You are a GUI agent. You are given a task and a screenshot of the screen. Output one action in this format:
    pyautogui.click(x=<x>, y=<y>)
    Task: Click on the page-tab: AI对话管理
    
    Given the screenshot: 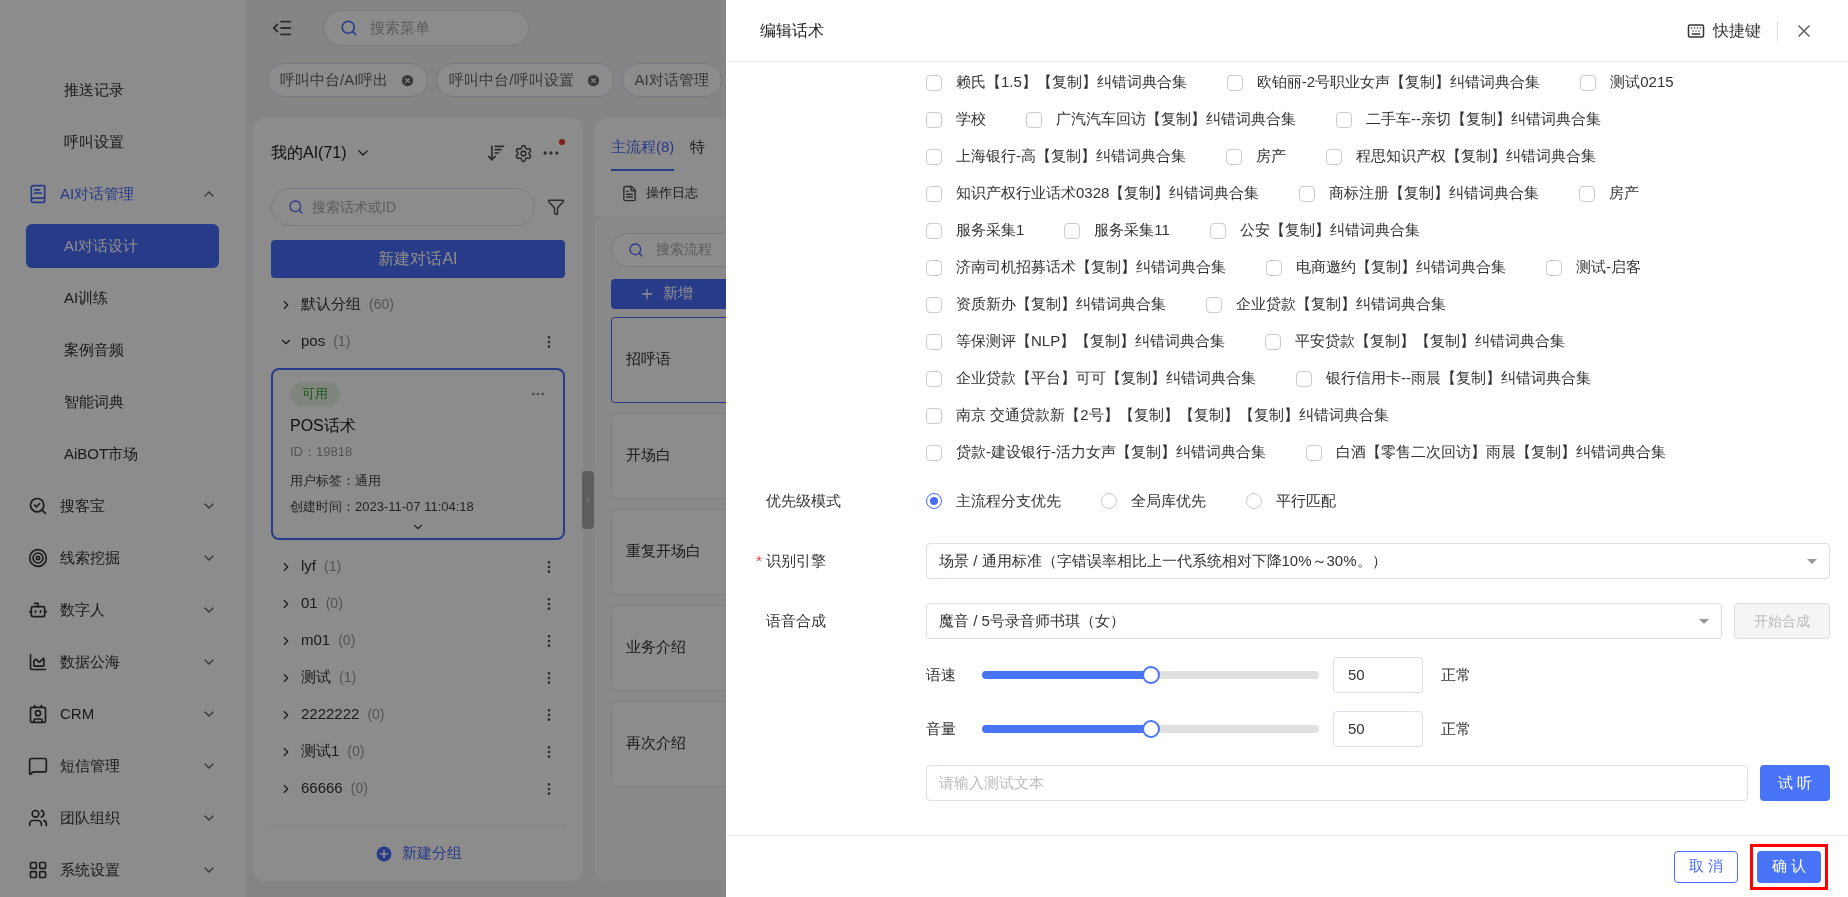 What is the action you would take?
    pyautogui.click(x=671, y=80)
    